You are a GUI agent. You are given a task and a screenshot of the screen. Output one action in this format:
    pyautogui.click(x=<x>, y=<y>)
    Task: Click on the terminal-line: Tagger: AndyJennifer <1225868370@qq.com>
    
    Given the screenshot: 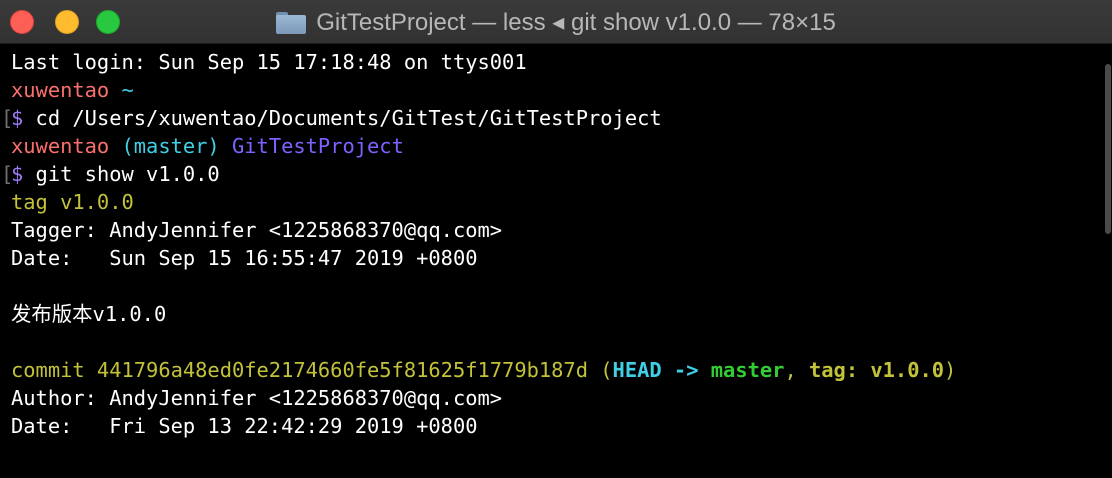 What is the action you would take?
    pyautogui.click(x=256, y=230)
    